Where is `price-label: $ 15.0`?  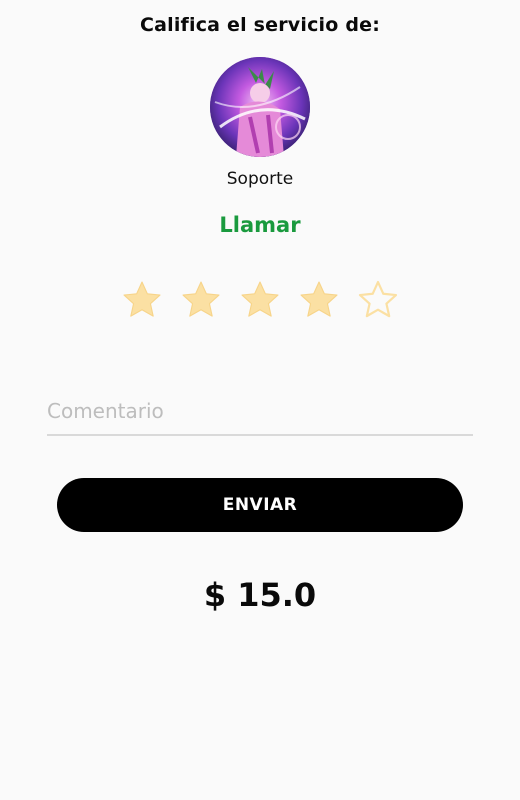
price-label: $ 15.0 is located at coordinates (260, 595).